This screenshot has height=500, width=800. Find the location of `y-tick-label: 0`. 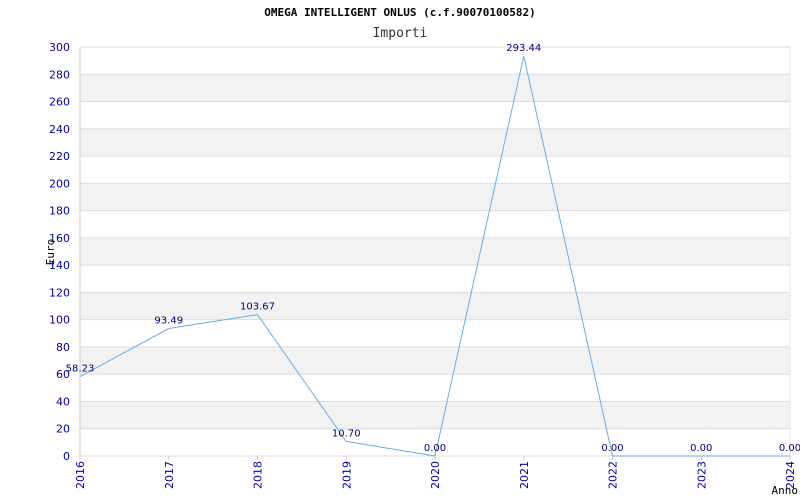

y-tick-label: 0 is located at coordinates (66, 456).